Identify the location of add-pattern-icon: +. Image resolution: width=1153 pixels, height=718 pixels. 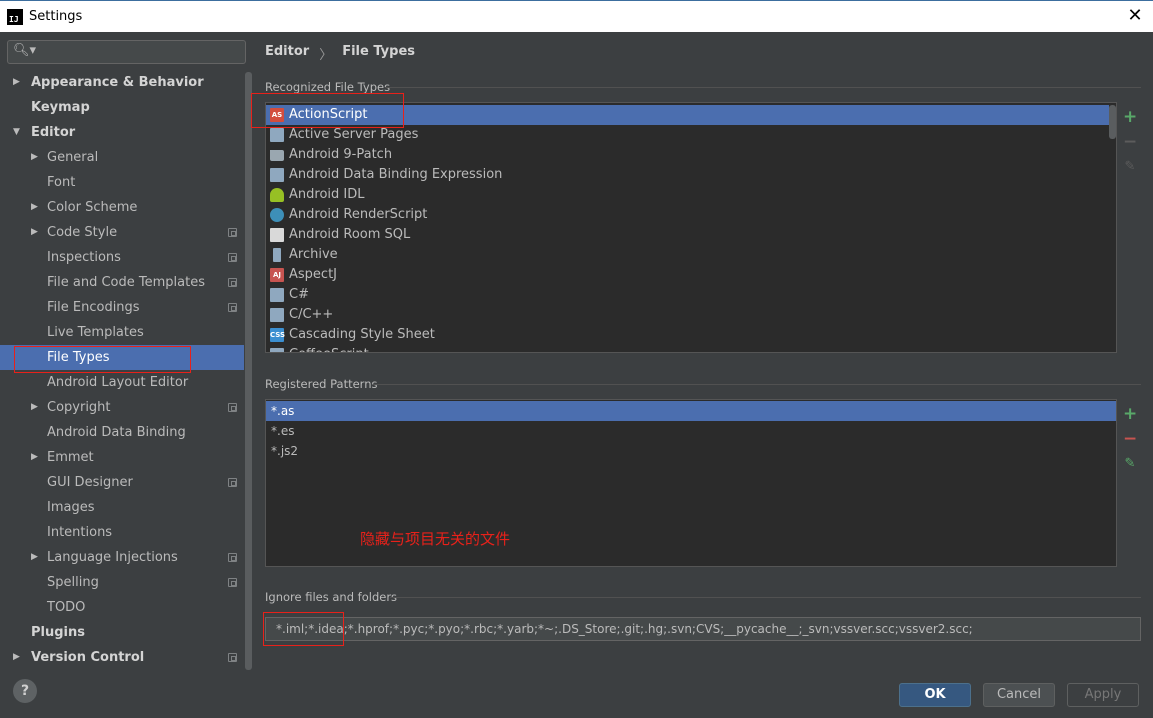
(1130, 414).